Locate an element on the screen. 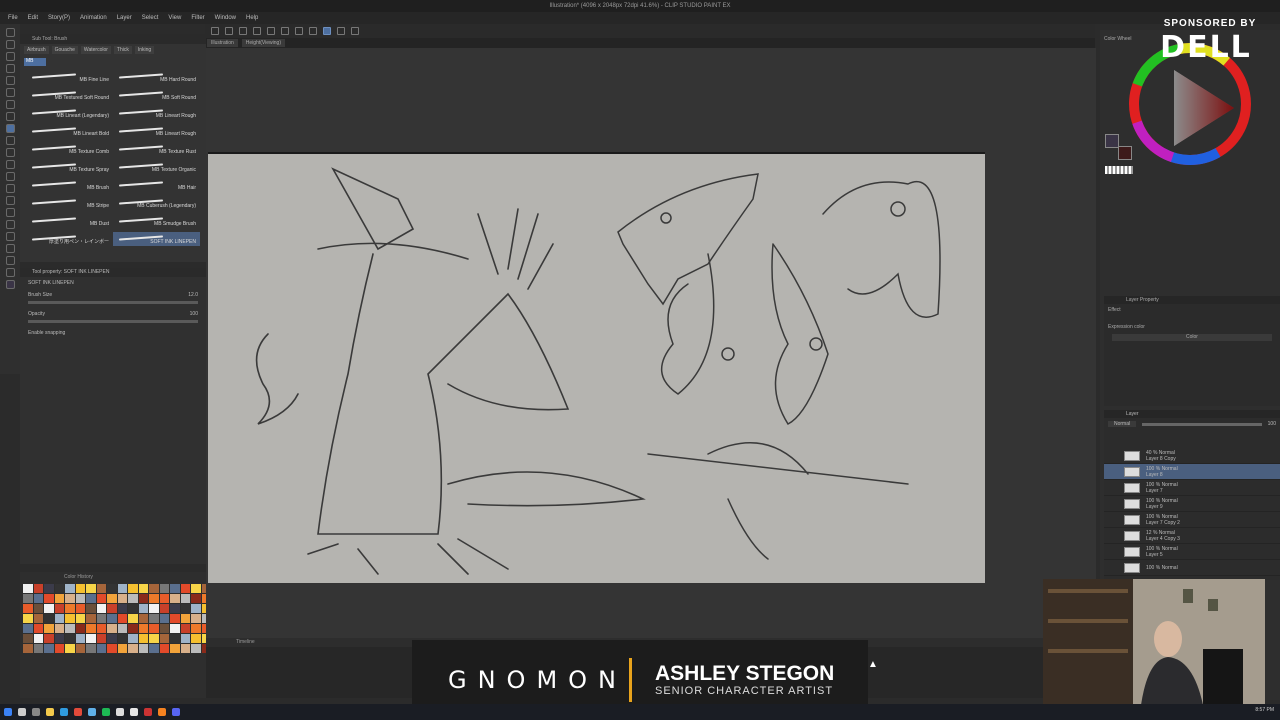  layer-row: 100 % Normal is located at coordinates (1192, 568).